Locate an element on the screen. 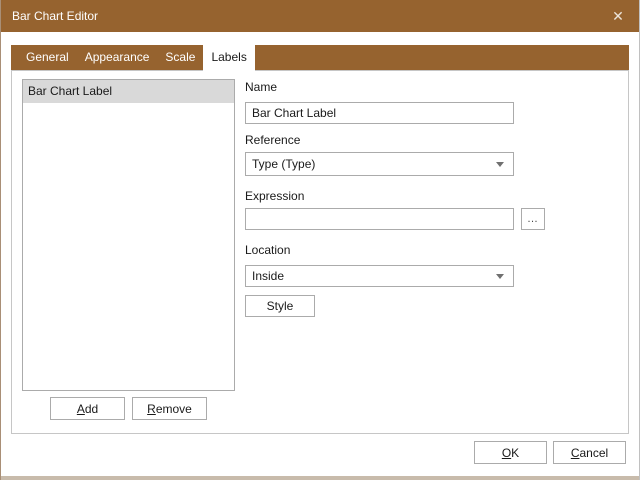 Image resolution: width=640 pixels, height=480 pixels. tab-appearance: Appearance is located at coordinates (117, 57).